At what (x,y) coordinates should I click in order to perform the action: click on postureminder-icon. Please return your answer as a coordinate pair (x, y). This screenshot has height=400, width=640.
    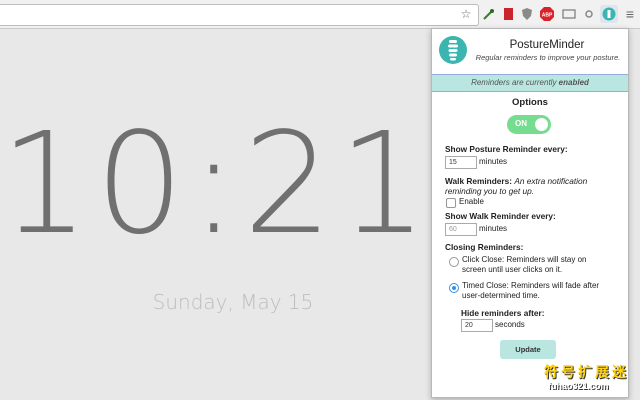
    Looking at the image, I should click on (609, 14).